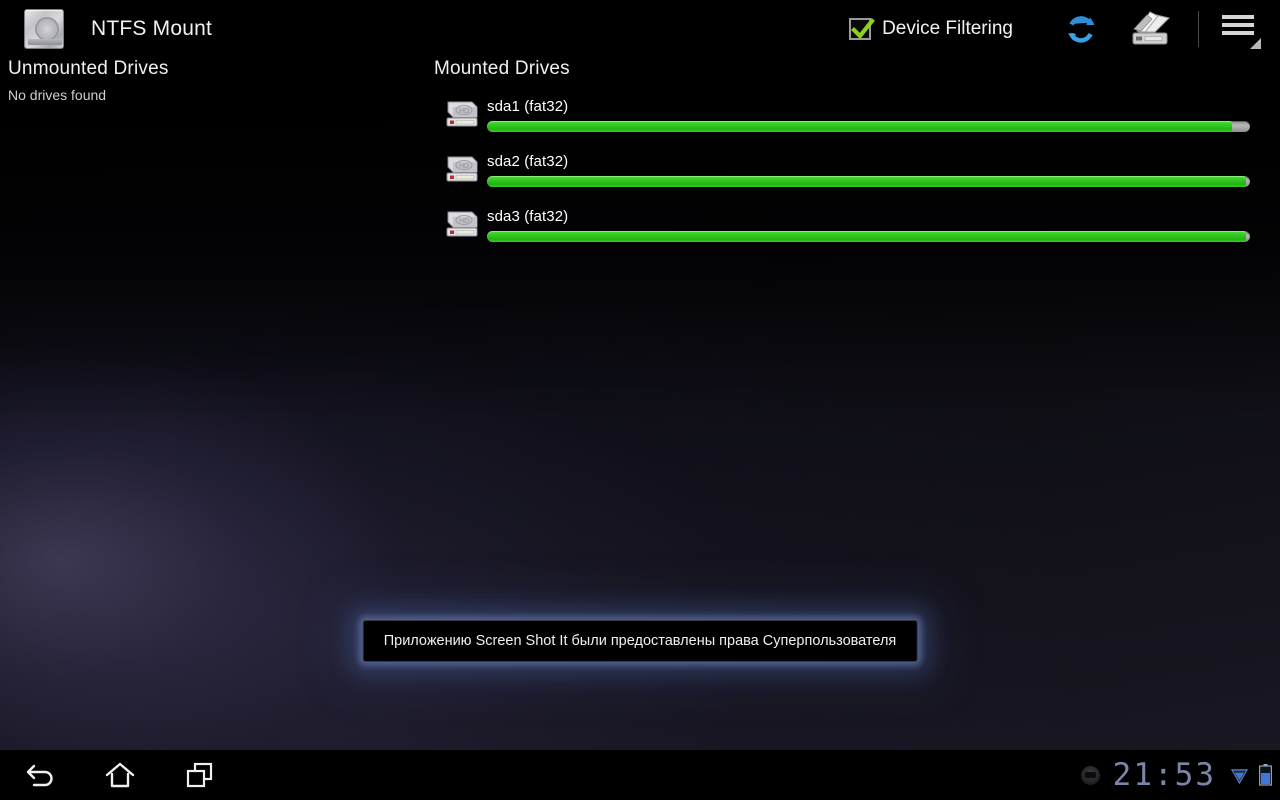  I want to click on status-icons-group: 21:53, so click(1176, 775).